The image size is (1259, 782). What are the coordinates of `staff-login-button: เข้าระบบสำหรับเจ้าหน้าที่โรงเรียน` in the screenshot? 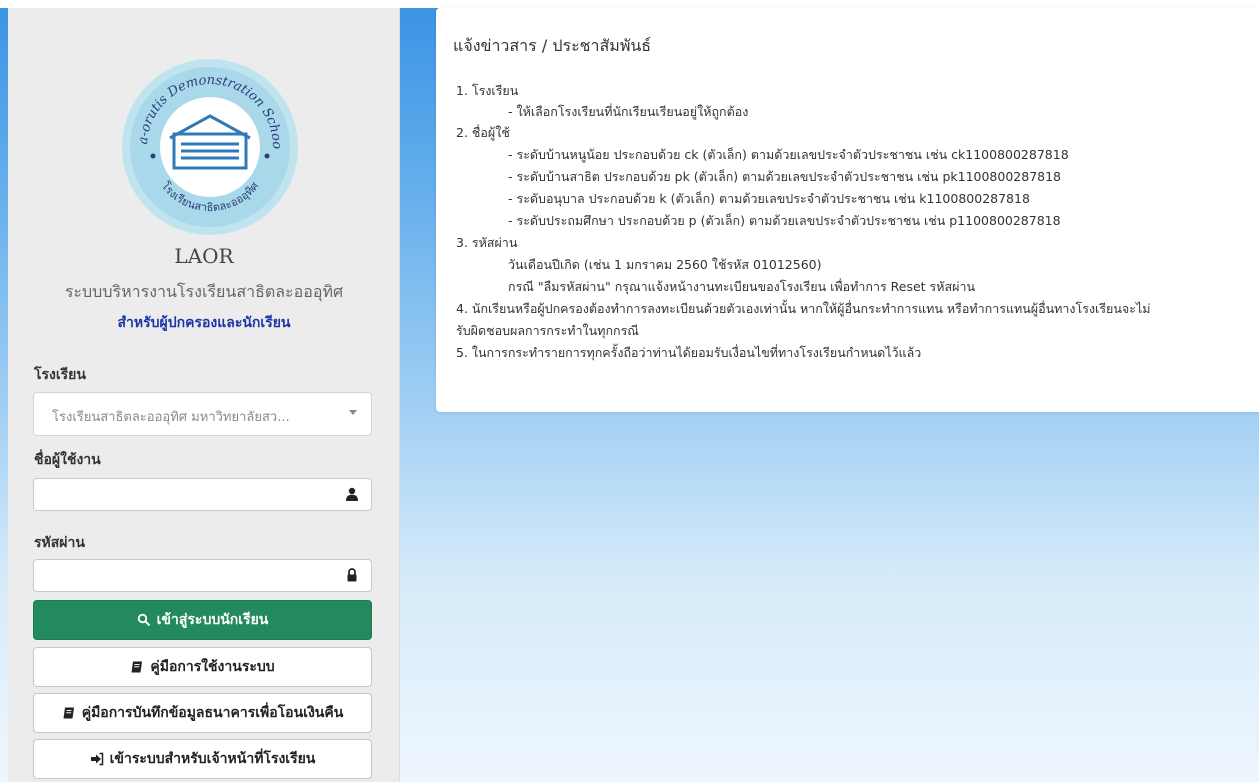 It's located at (202, 759).